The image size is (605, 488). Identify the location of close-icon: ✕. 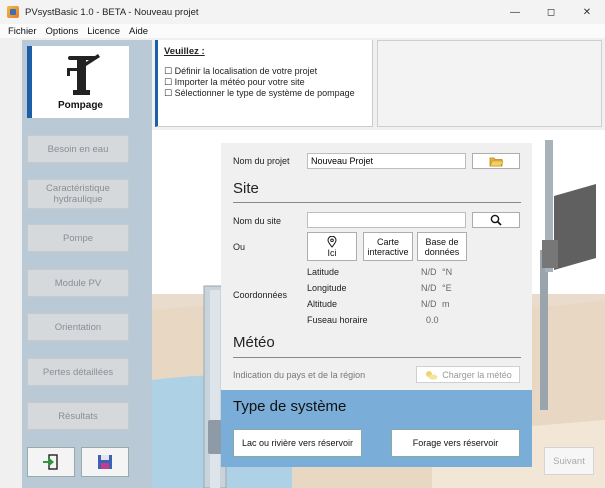
(587, 12).